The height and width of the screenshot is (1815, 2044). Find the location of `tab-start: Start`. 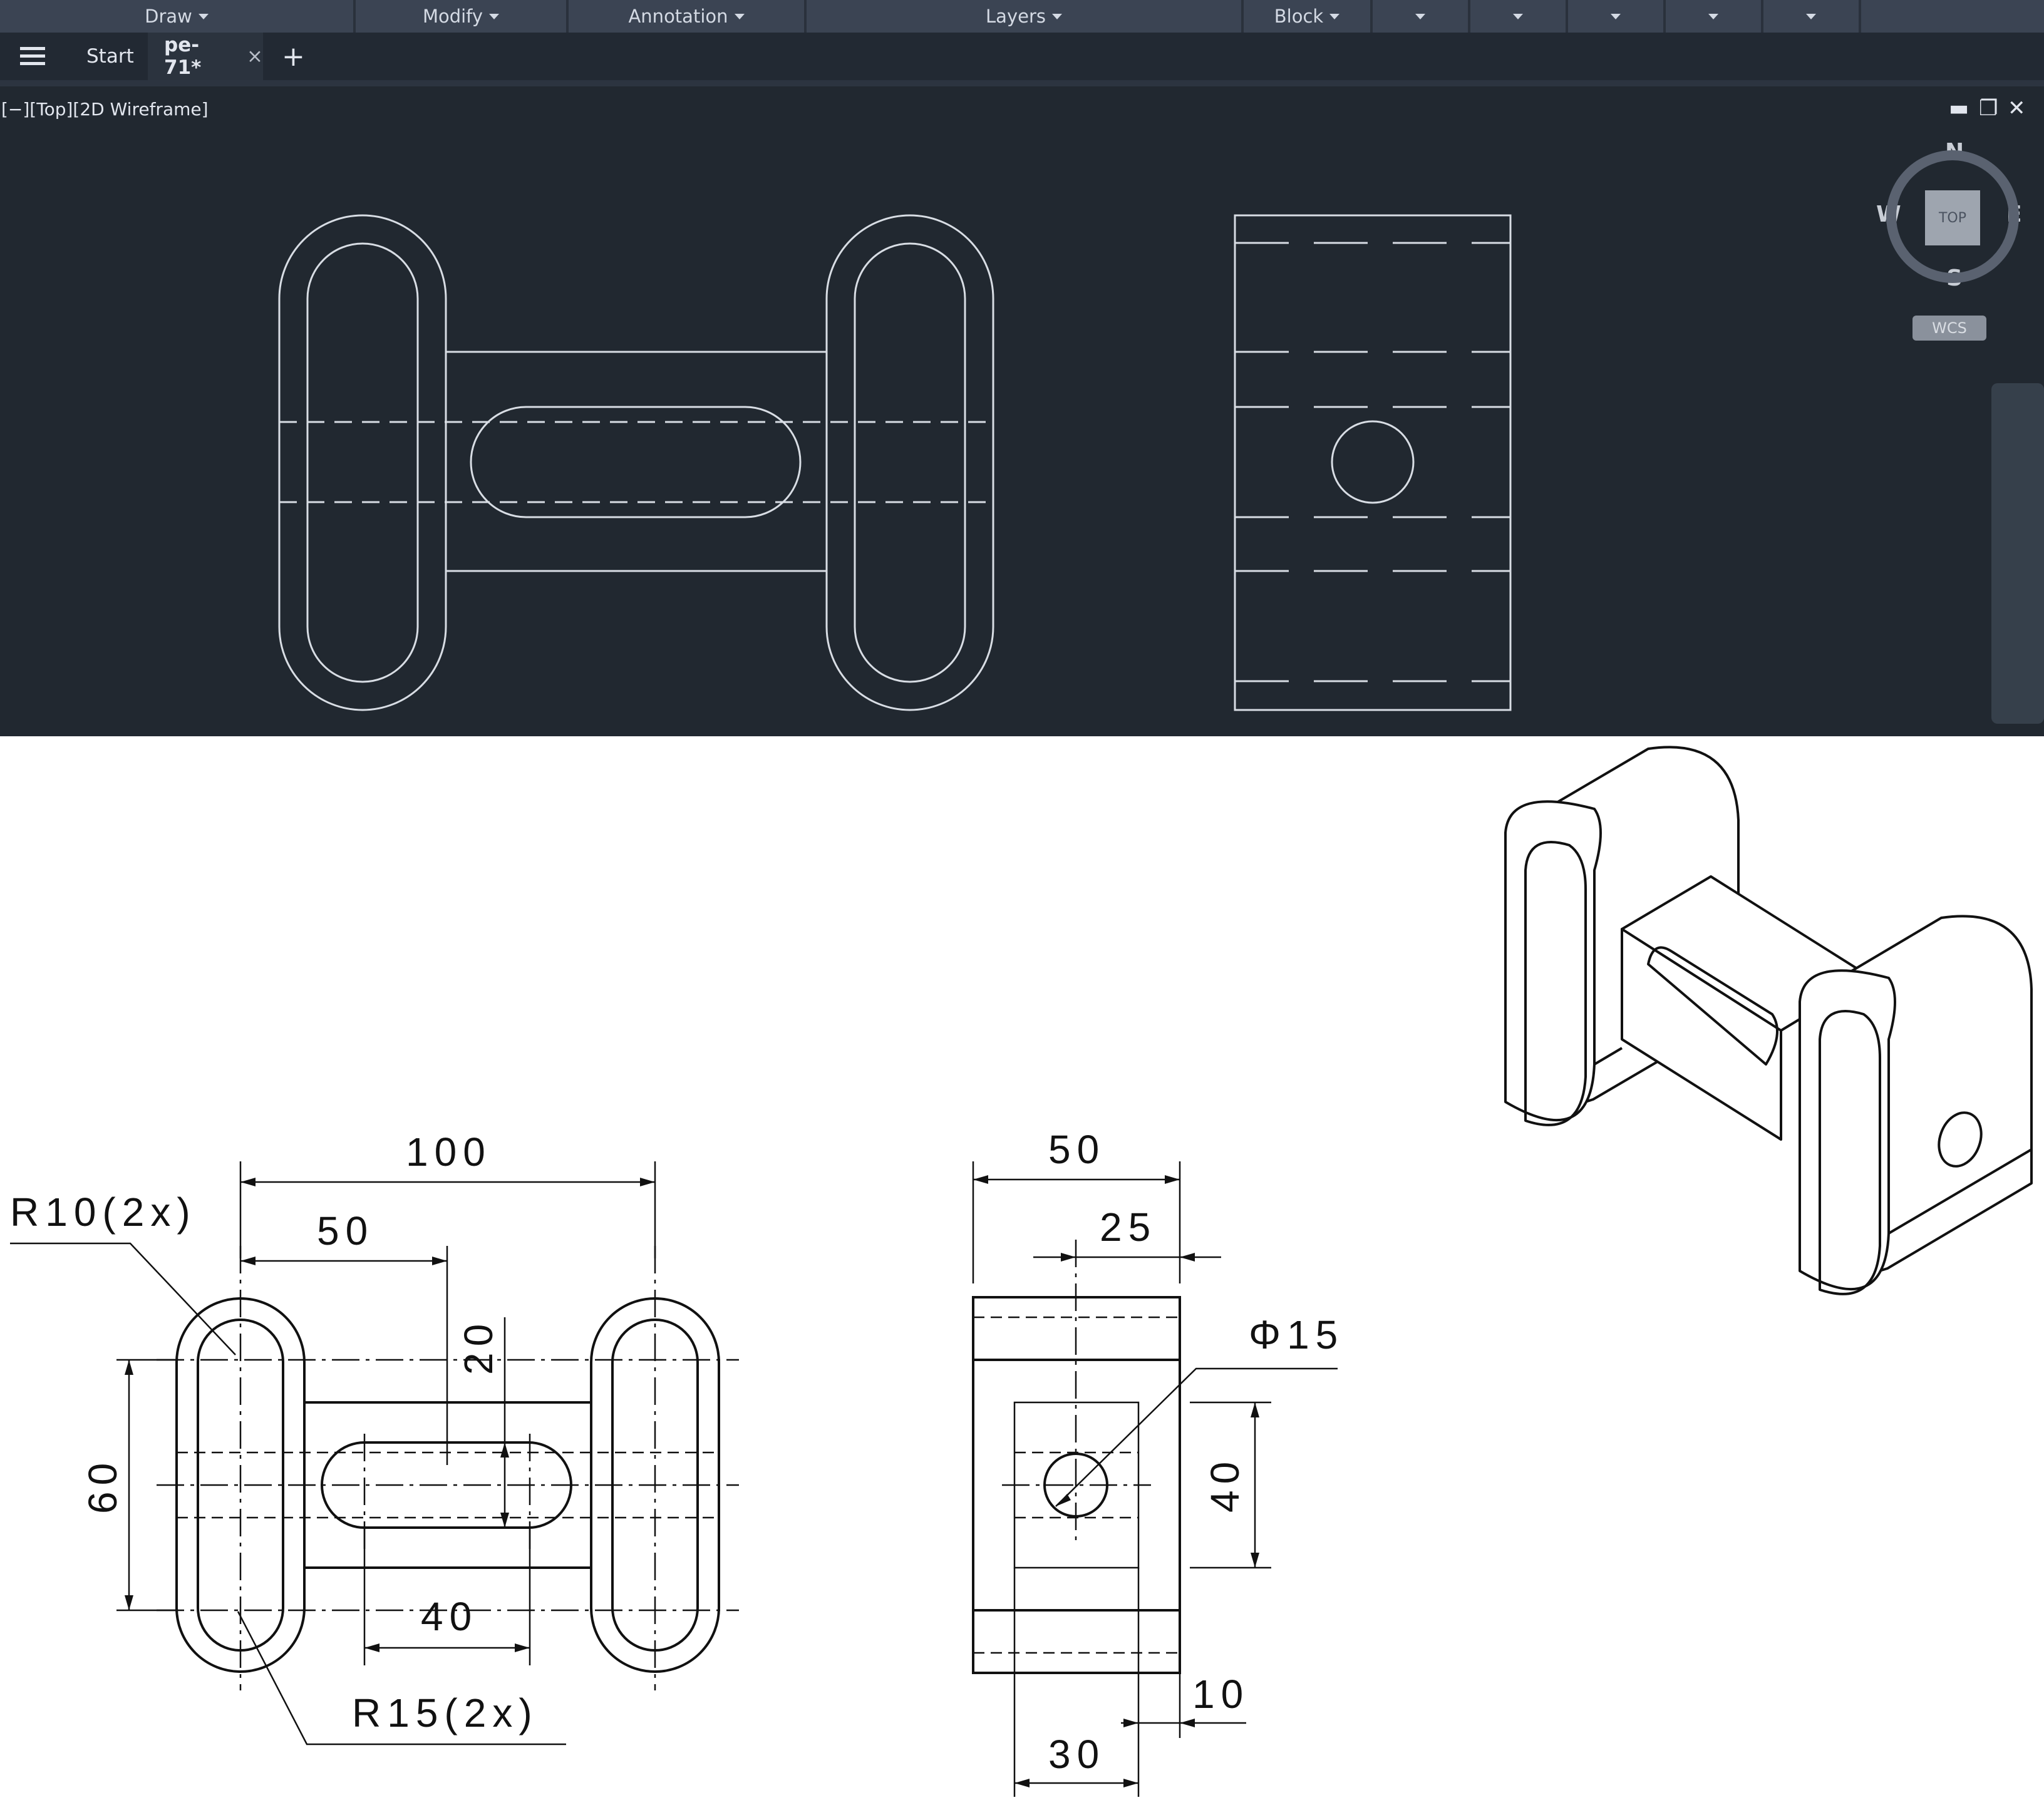

tab-start: Start is located at coordinates (110, 56).